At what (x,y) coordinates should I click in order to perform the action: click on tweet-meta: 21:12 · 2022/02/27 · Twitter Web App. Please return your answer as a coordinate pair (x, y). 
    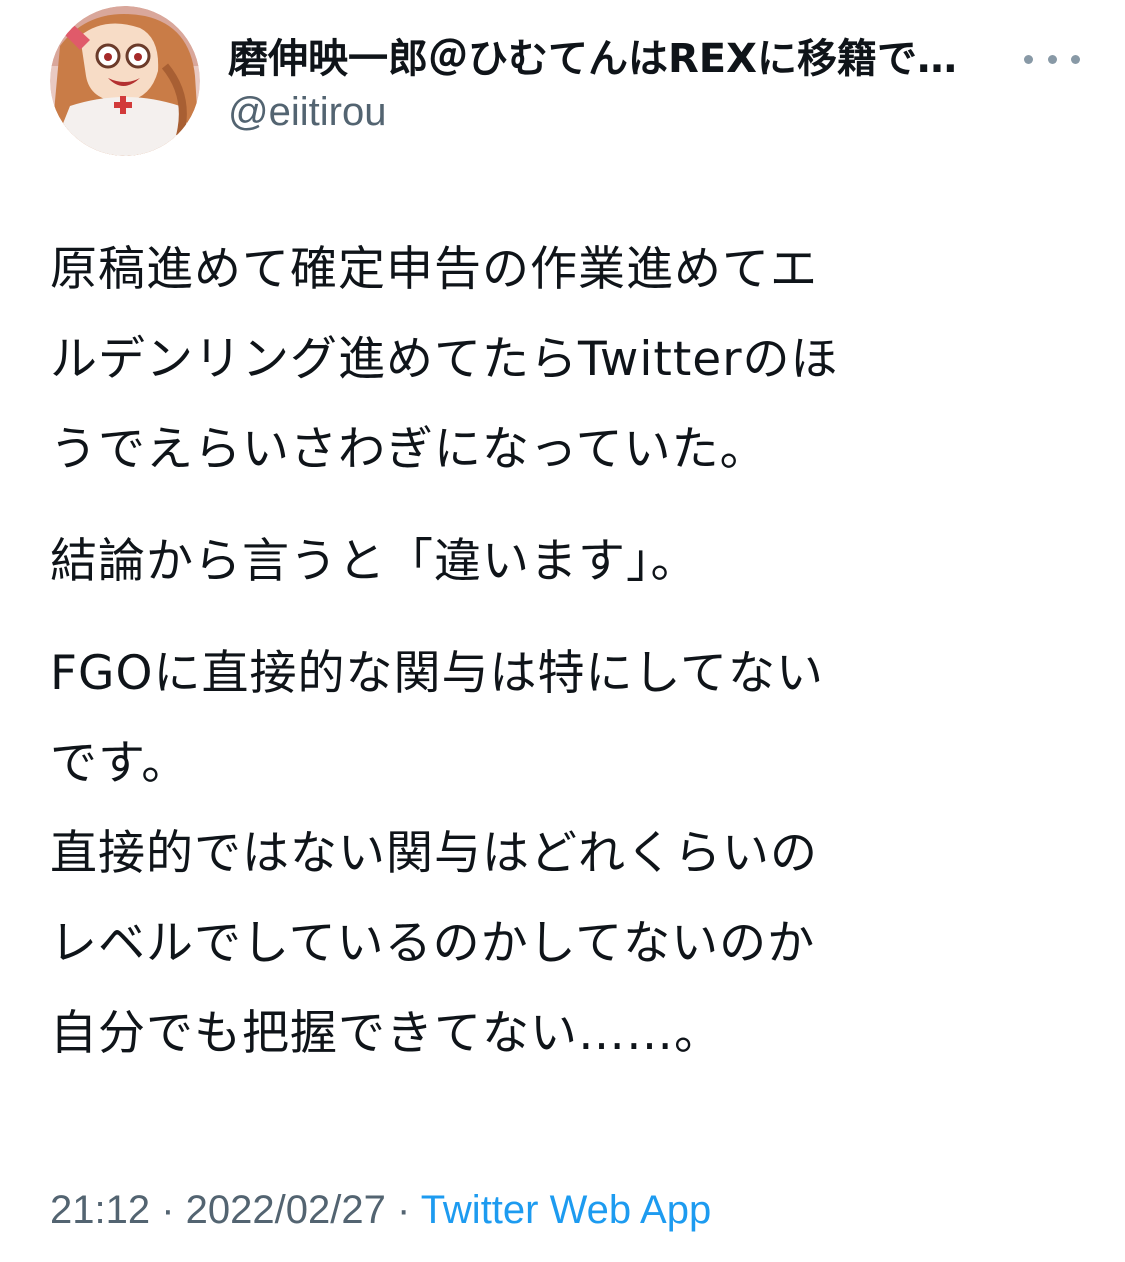
    Looking at the image, I should click on (380, 1210).